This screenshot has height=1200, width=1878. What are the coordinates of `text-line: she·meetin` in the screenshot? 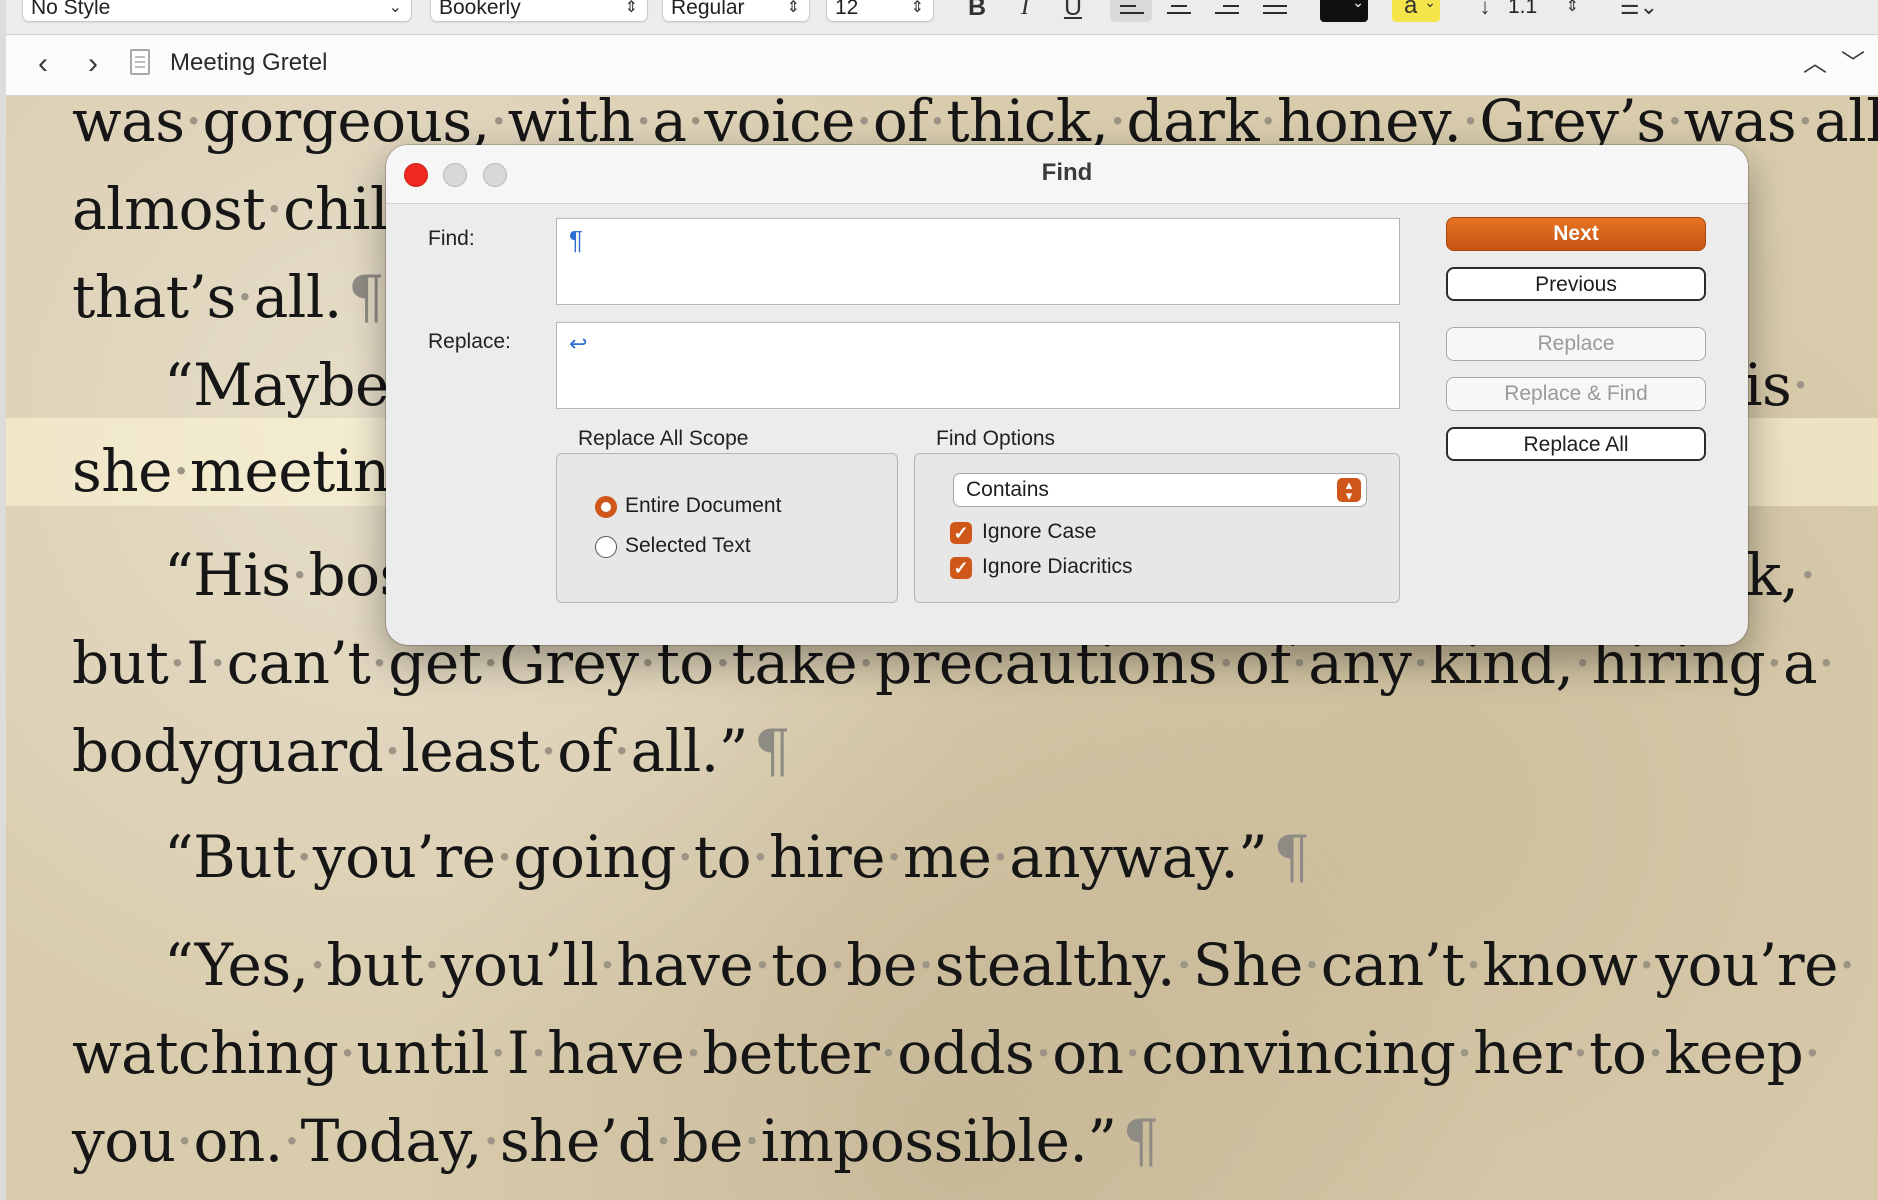 It's located at (231, 471).